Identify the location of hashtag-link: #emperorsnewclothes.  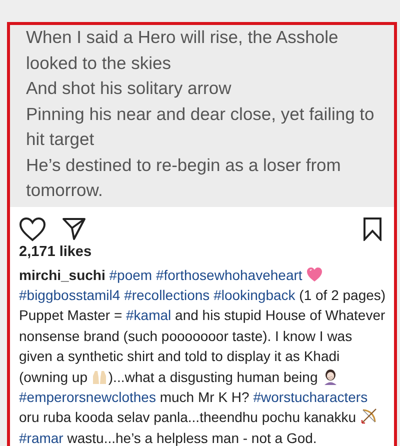
(87, 396).